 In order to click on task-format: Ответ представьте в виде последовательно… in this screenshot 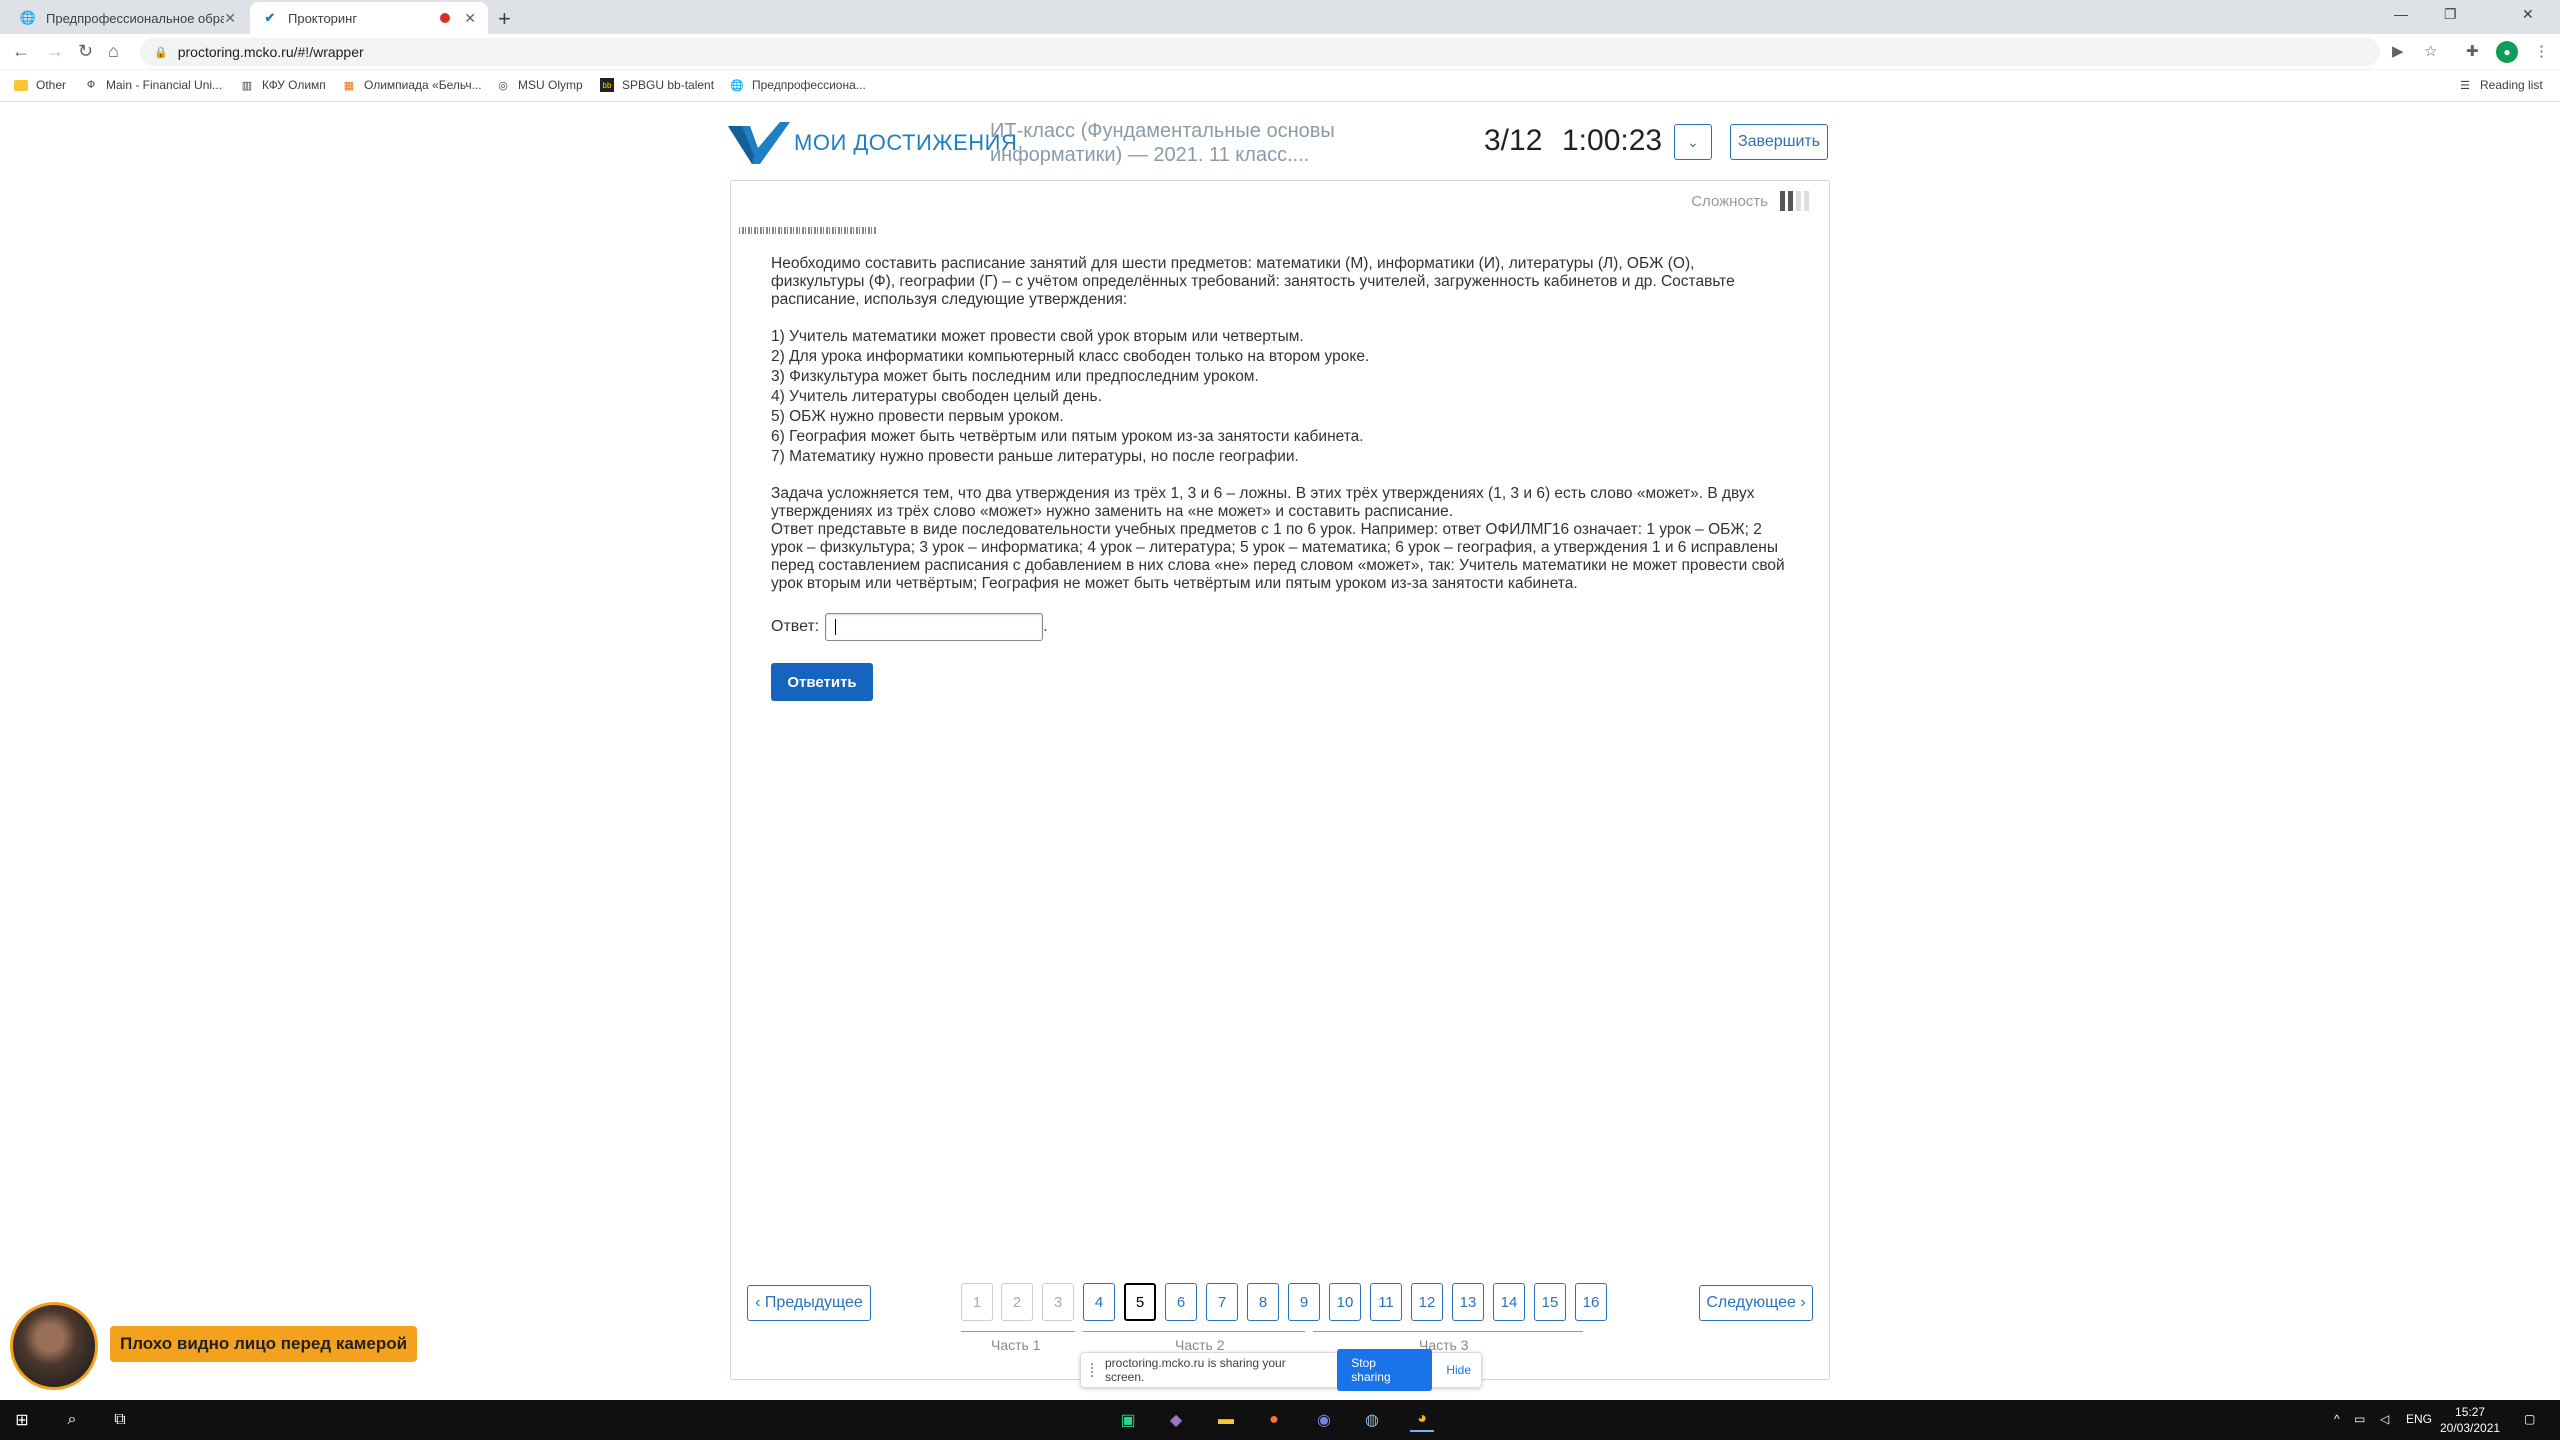, I will do `click(1278, 556)`.